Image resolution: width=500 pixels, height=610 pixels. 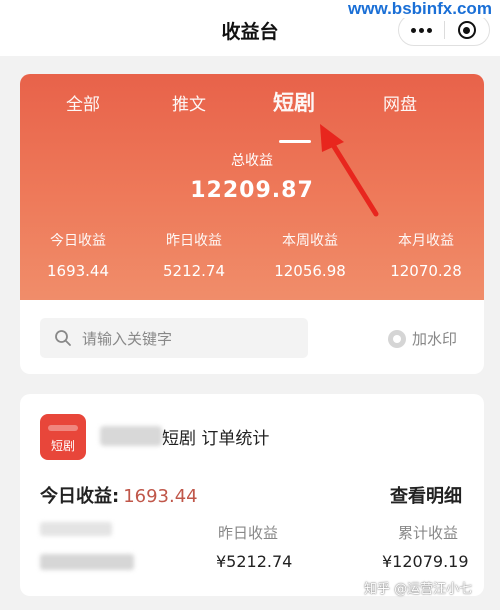 I want to click on close-miniprogram-icon, so click(x=467, y=30).